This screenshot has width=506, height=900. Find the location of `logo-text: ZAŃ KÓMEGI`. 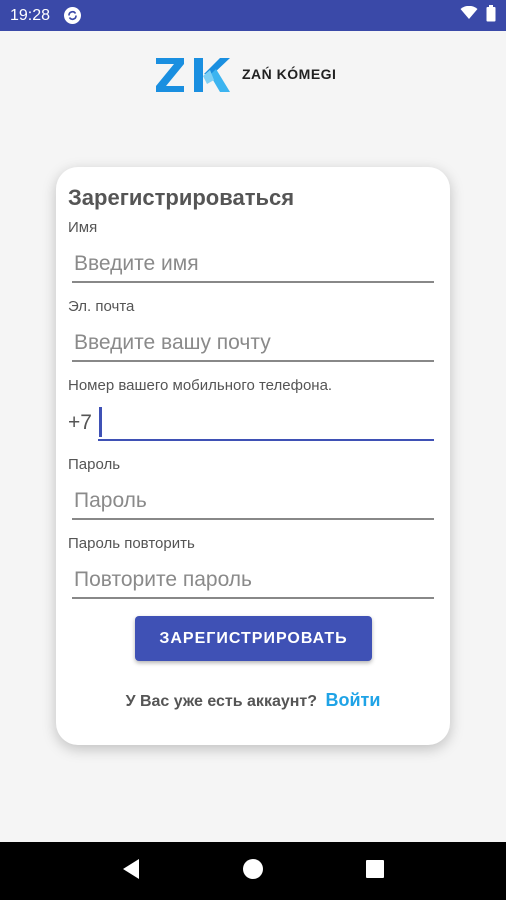

logo-text: ZAŃ KÓMEGI is located at coordinates (289, 74).